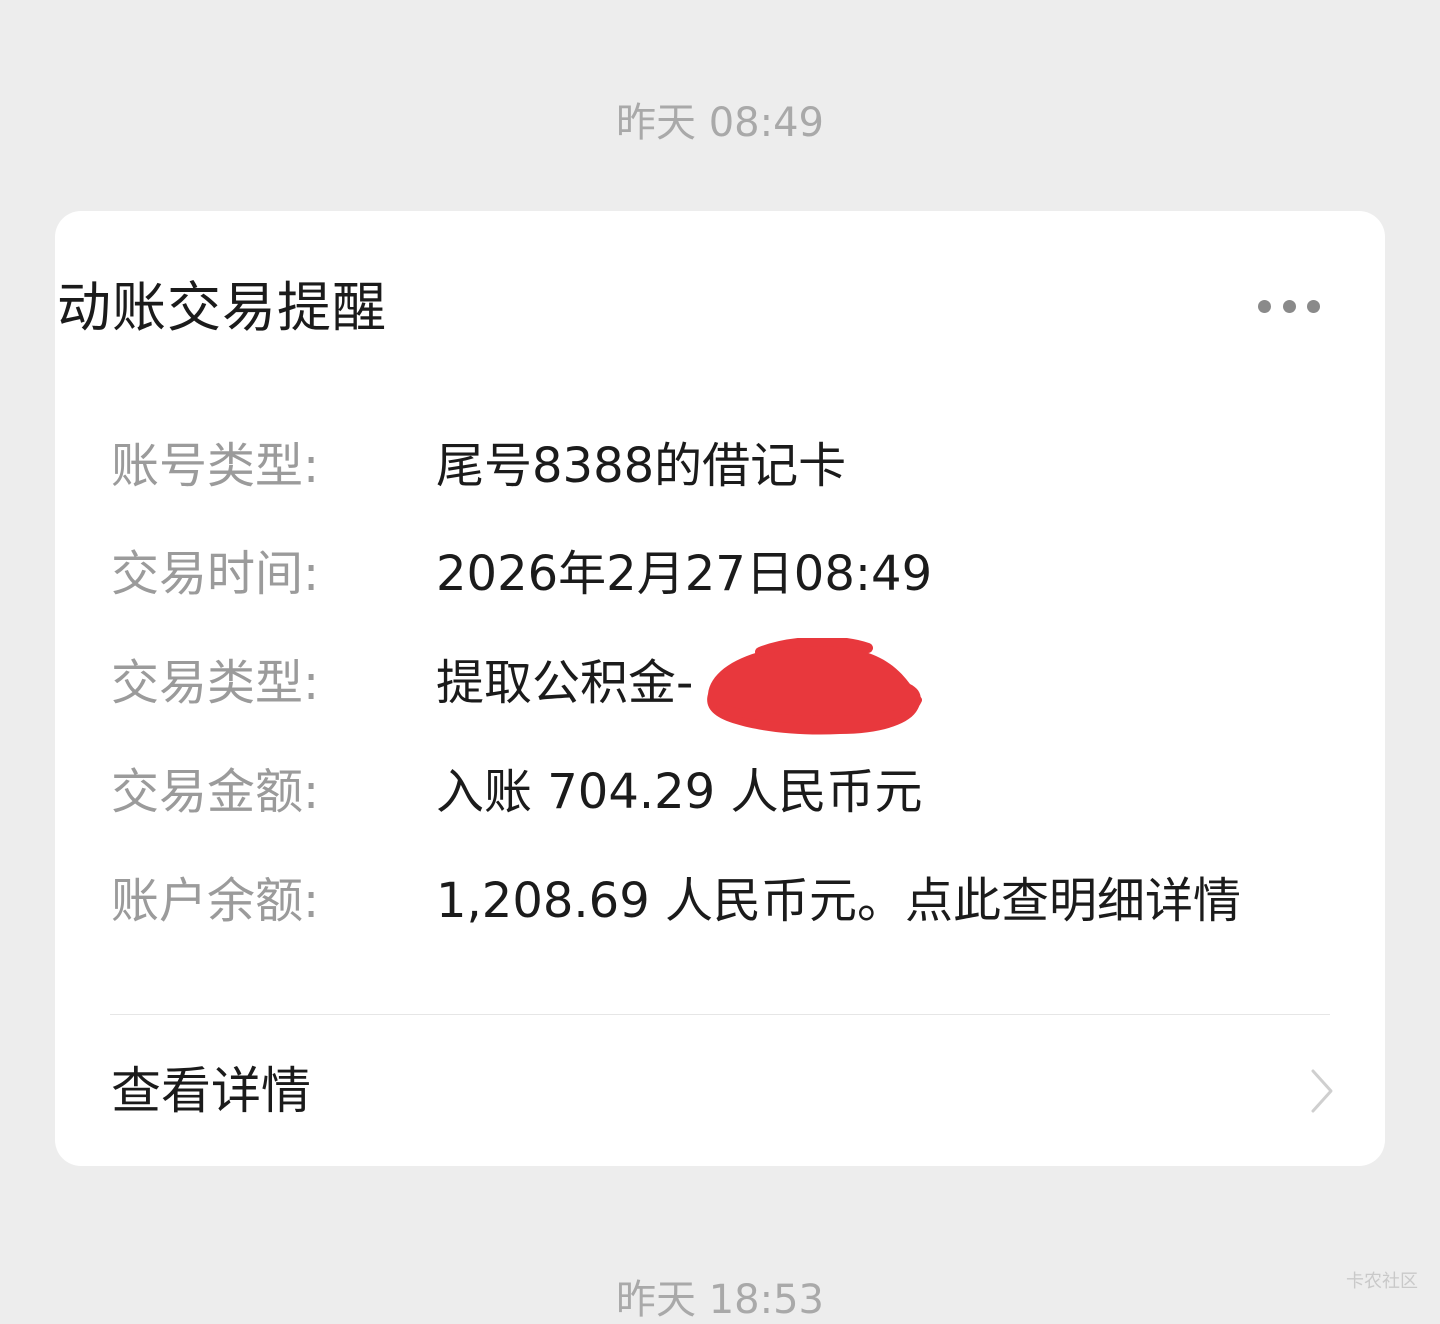  Describe the element at coordinates (641, 466) in the screenshot. I see `account-type-value: 尾号8388的借记卡` at that location.